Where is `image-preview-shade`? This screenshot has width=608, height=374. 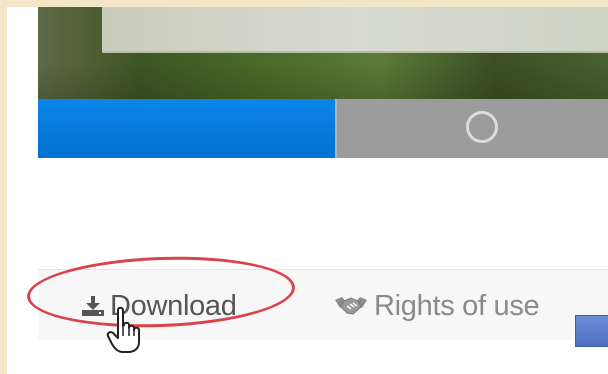
image-preview-shade is located at coordinates (323, 80).